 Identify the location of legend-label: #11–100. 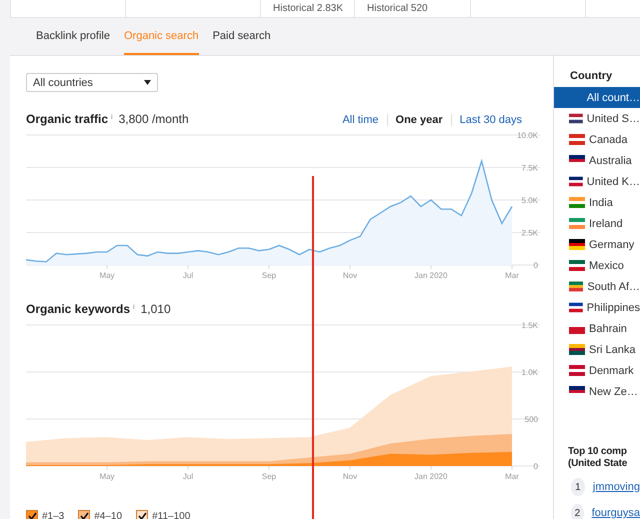
(171, 514).